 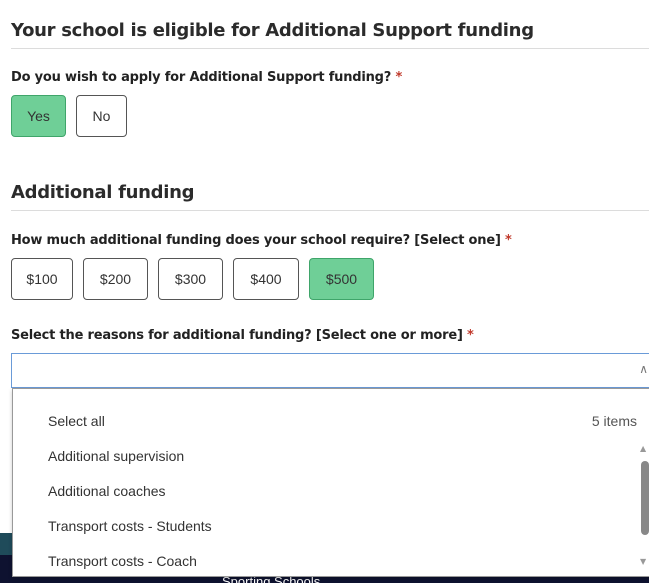 What do you see at coordinates (643, 369) in the screenshot?
I see `chevron-up-icon: ∧` at bounding box center [643, 369].